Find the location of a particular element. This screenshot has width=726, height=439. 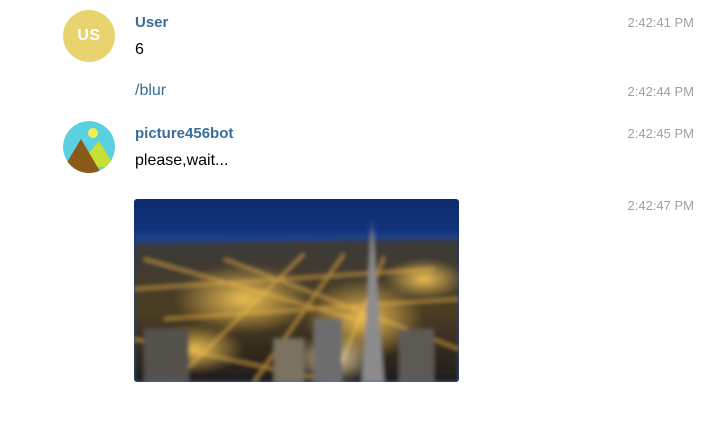

message-time: 2:42:47 PM is located at coordinates (661, 205).